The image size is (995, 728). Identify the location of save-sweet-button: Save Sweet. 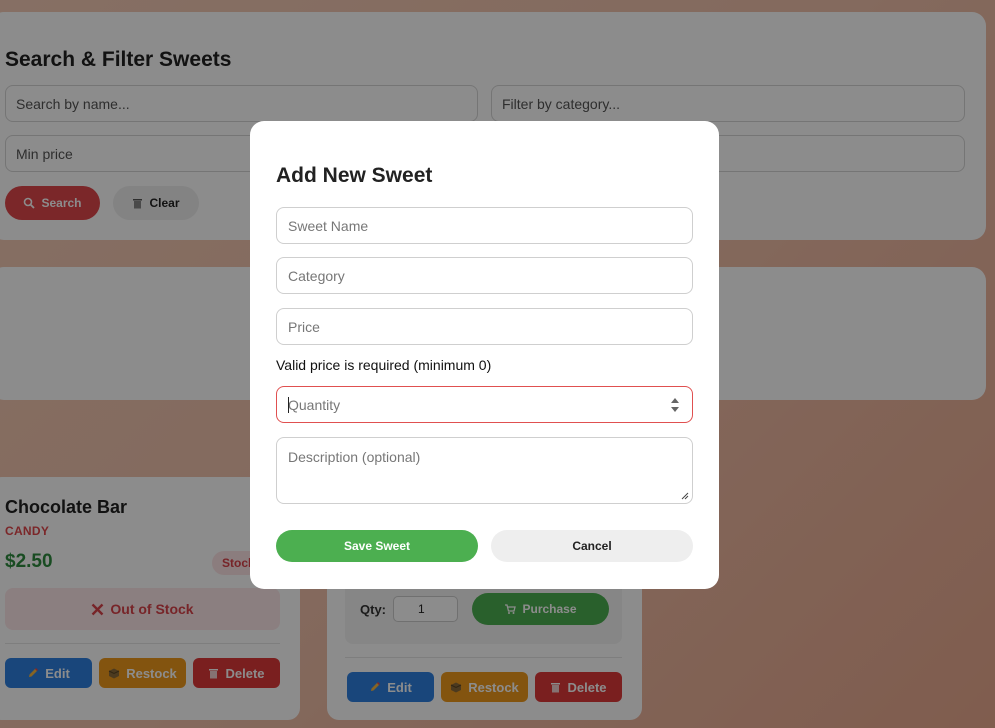
(377, 546).